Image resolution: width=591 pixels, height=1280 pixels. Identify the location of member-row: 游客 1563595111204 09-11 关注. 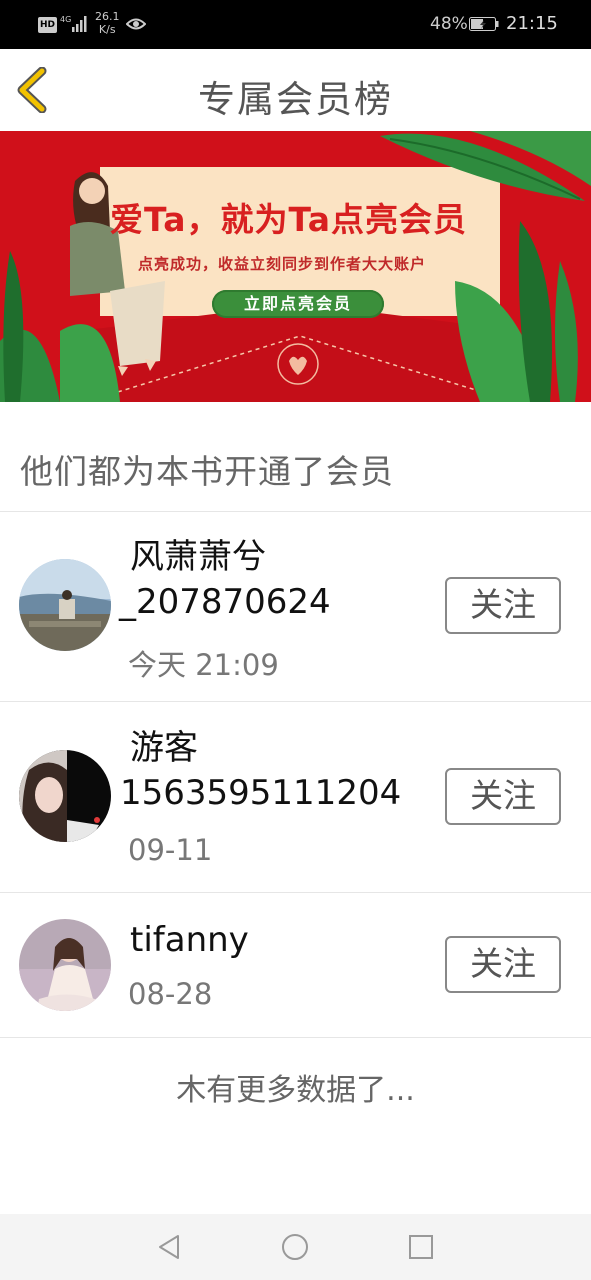
(295, 796).